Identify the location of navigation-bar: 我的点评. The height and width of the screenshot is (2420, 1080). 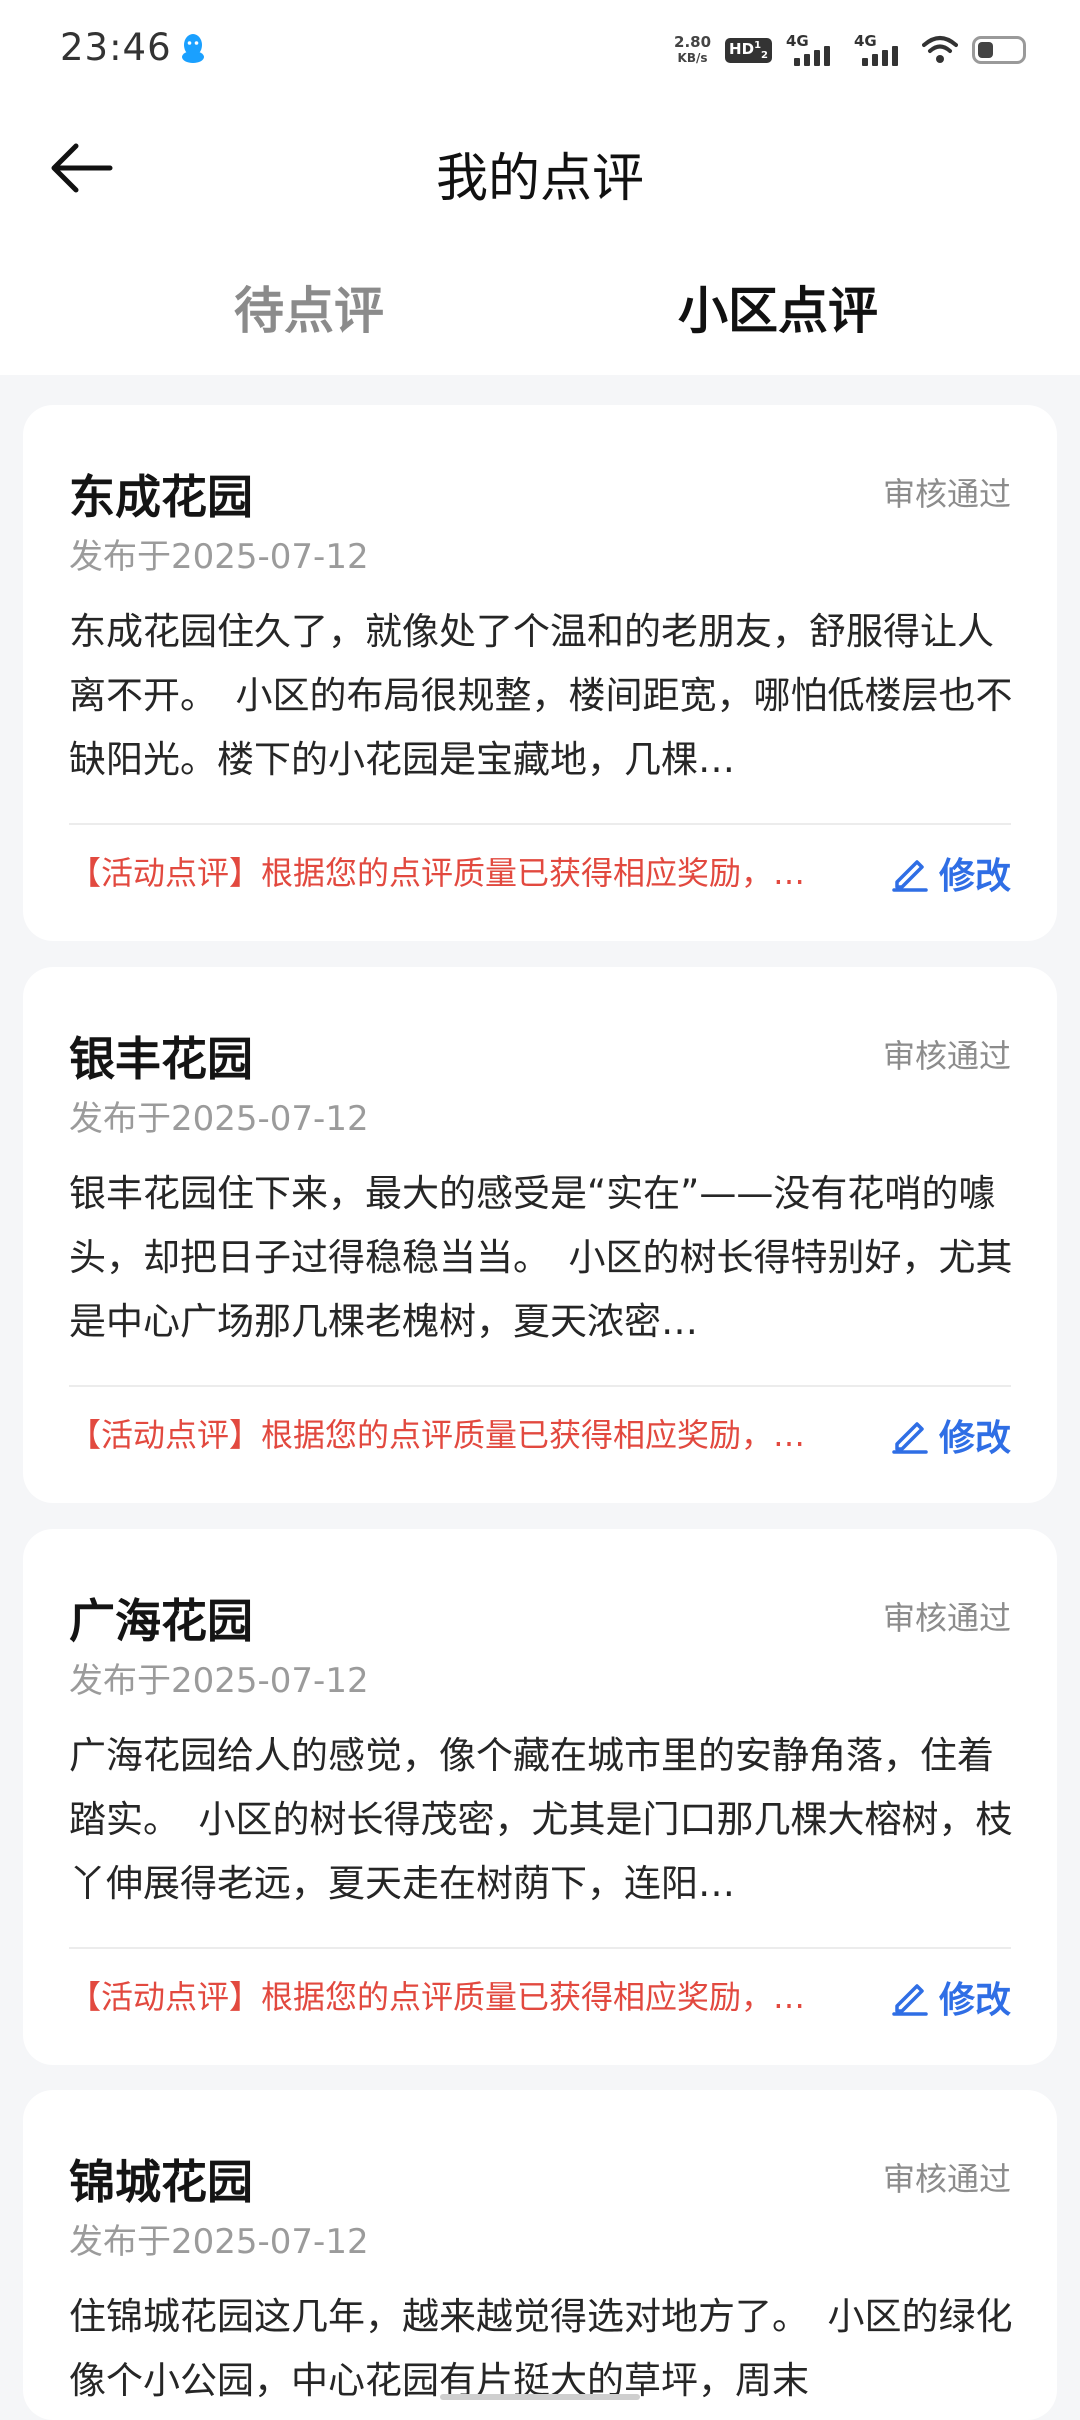
(540, 170).